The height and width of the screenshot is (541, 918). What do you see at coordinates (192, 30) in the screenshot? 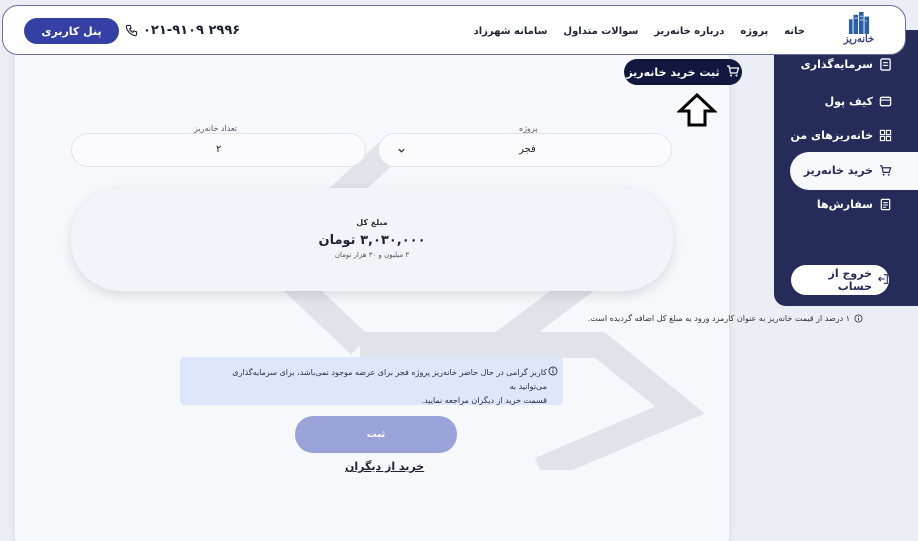
I see `phone-text: ۰۲۱-۹۱۰۹ ۲۹۹۶` at bounding box center [192, 30].